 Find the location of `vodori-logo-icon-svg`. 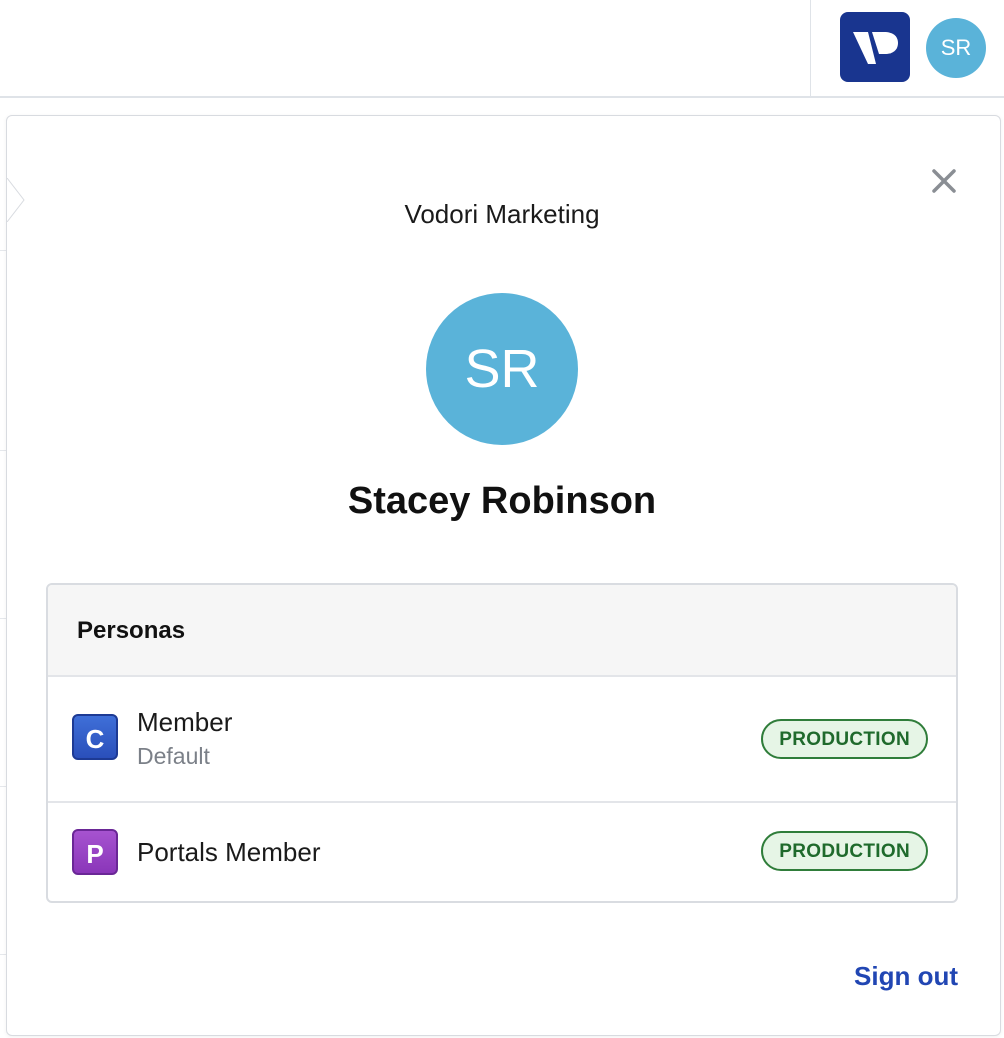

vodori-logo-icon-svg is located at coordinates (875, 48).